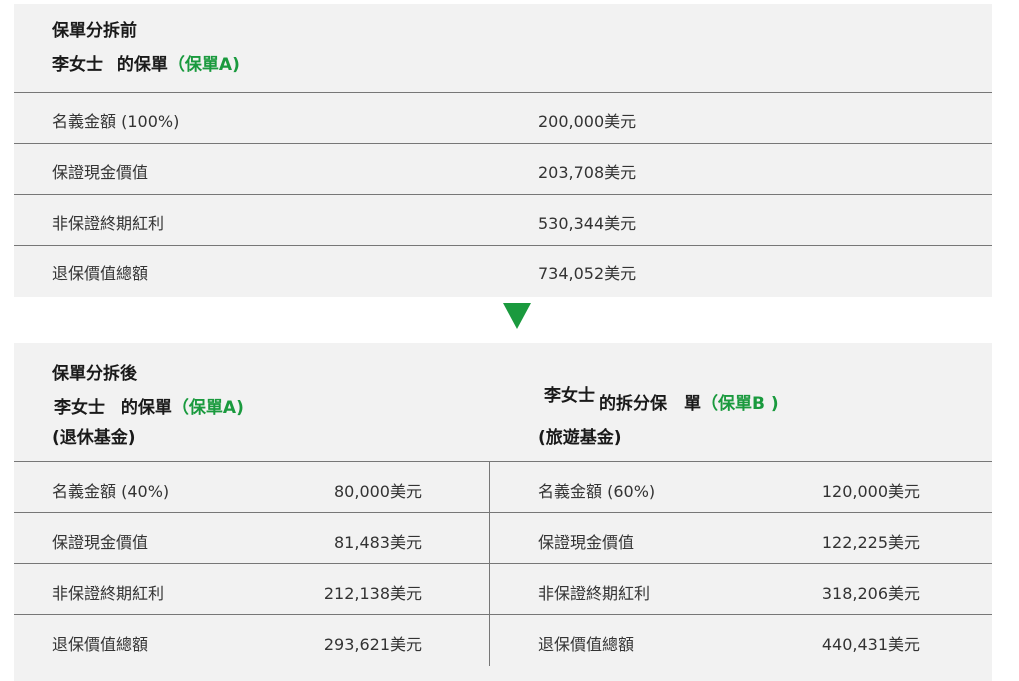 This screenshot has height=681, width=1019. What do you see at coordinates (587, 121) in the screenshot?
I see `row-value: 200,000美元` at bounding box center [587, 121].